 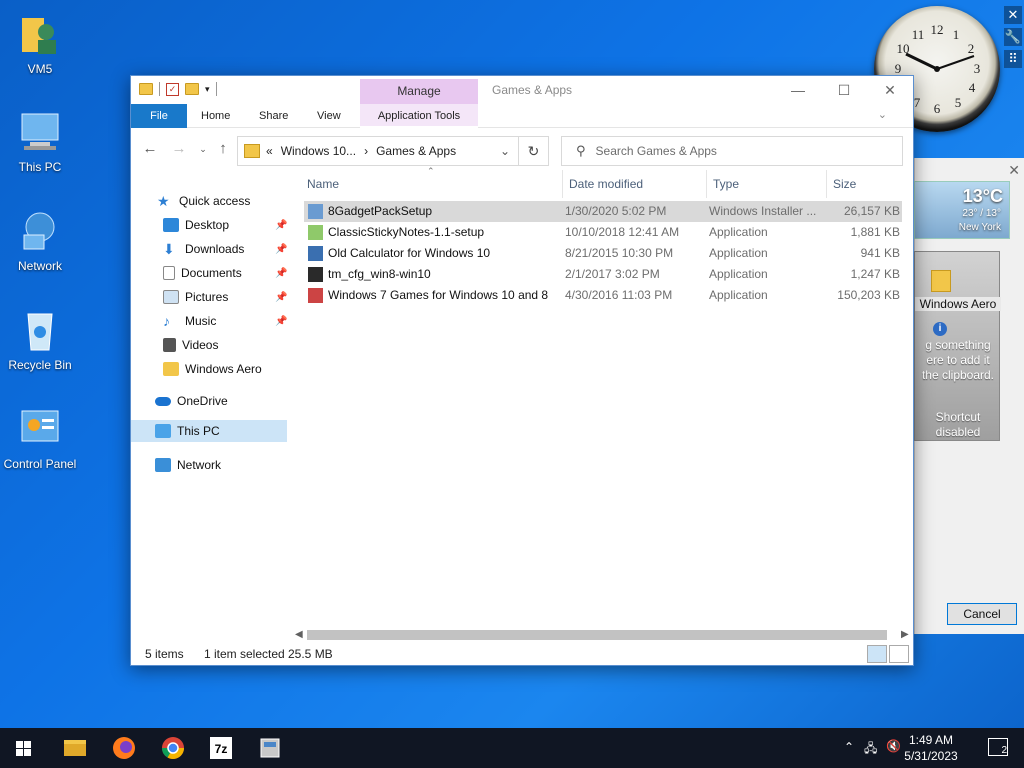 I want to click on recent-locations-icon: ⌄, so click(x=203, y=149).